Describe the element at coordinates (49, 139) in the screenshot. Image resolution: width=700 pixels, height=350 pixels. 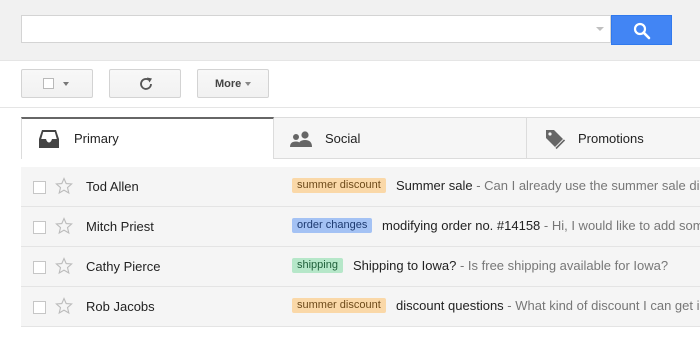
I see `inbox-icon` at that location.